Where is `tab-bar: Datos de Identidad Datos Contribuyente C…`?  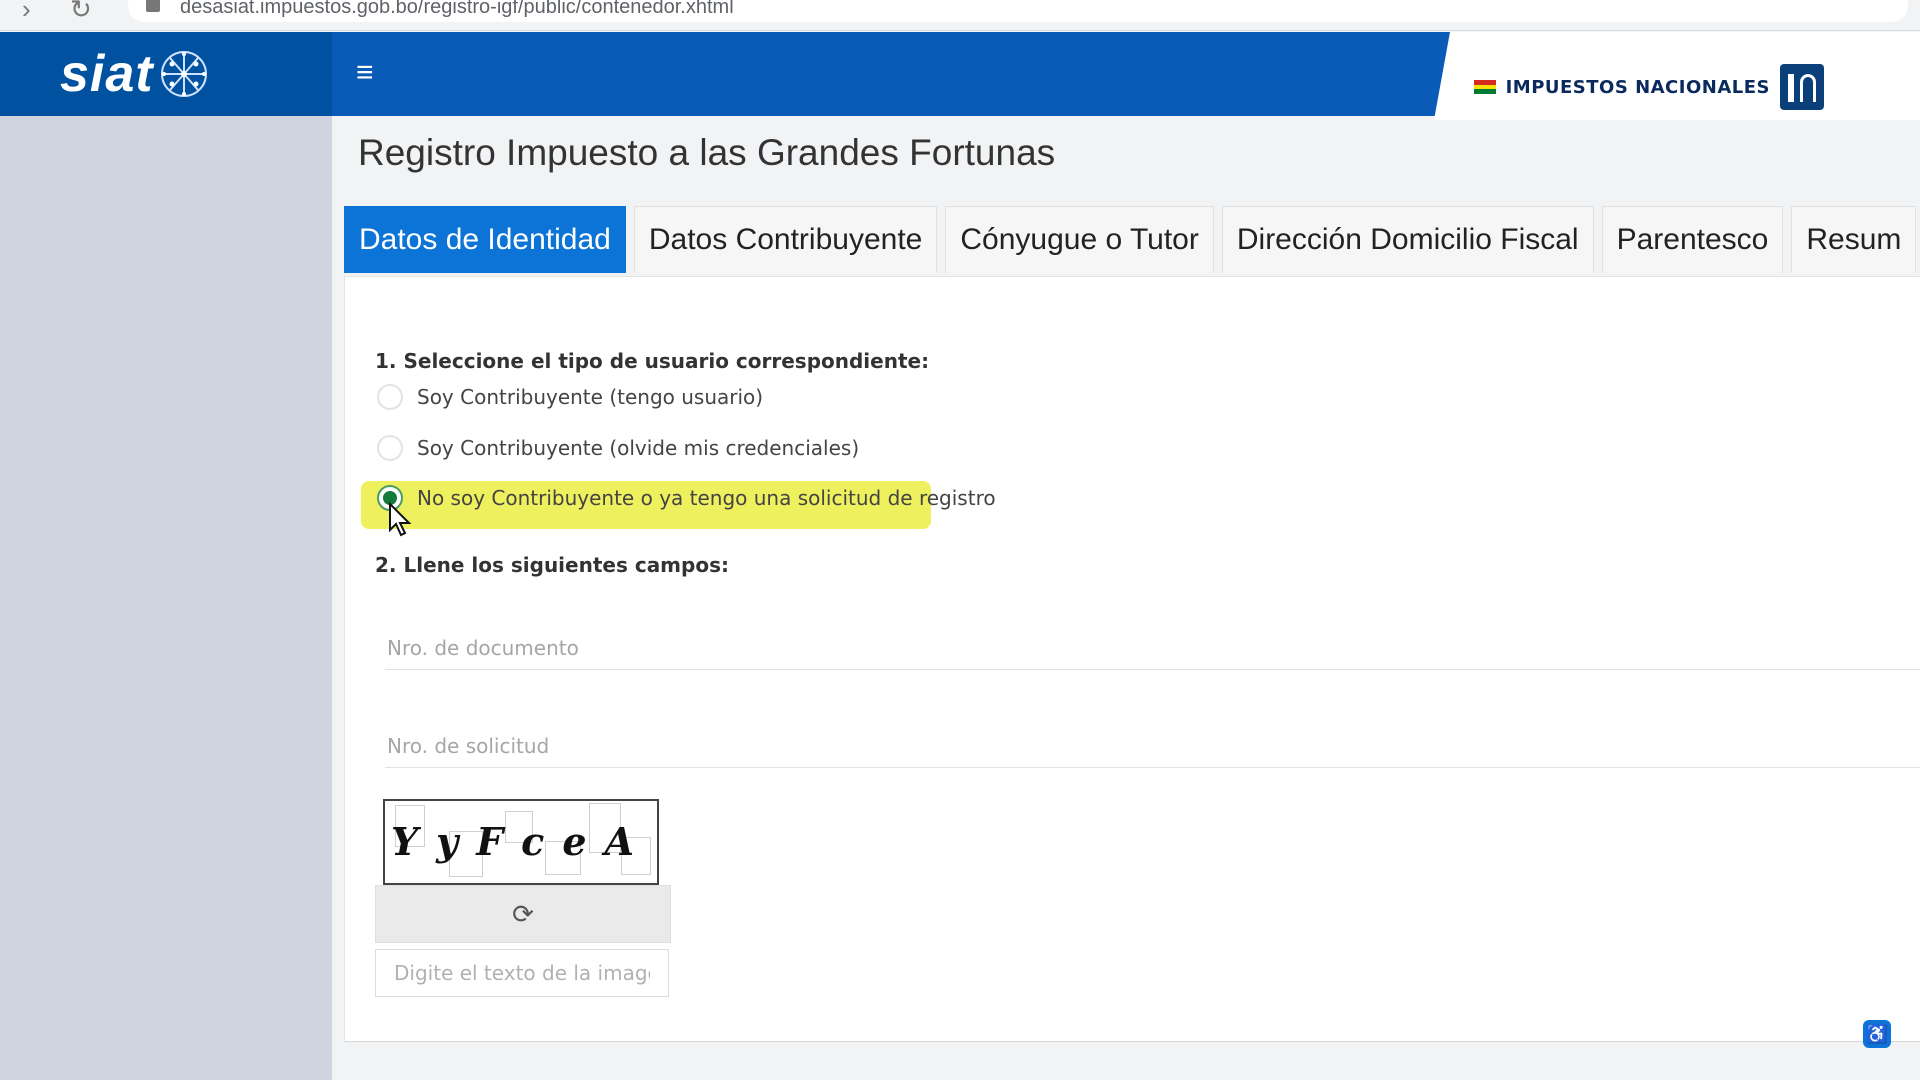
tab-bar: Datos de Identidad Datos Contribuyente C… is located at coordinates (1130, 239).